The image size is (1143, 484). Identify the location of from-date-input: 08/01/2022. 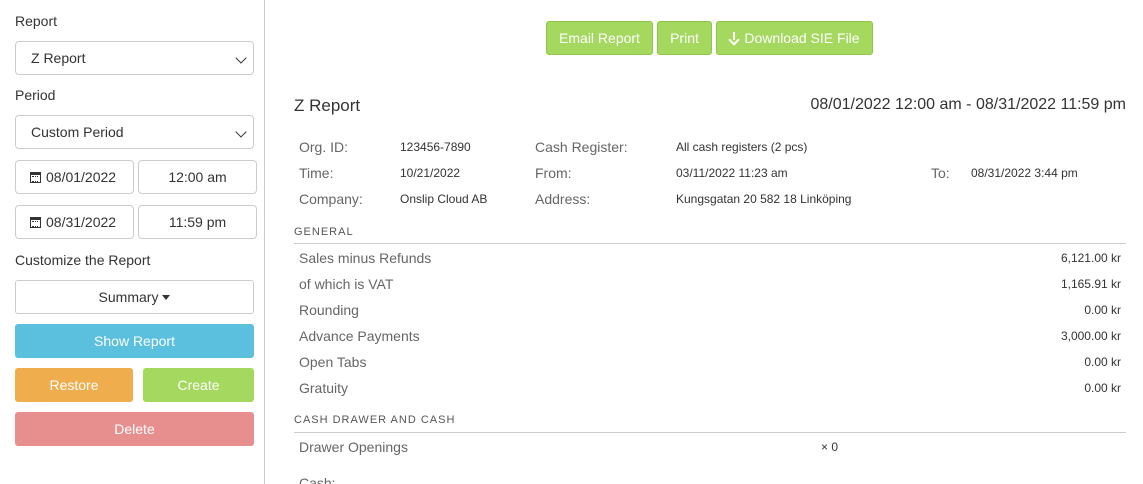
(74, 177).